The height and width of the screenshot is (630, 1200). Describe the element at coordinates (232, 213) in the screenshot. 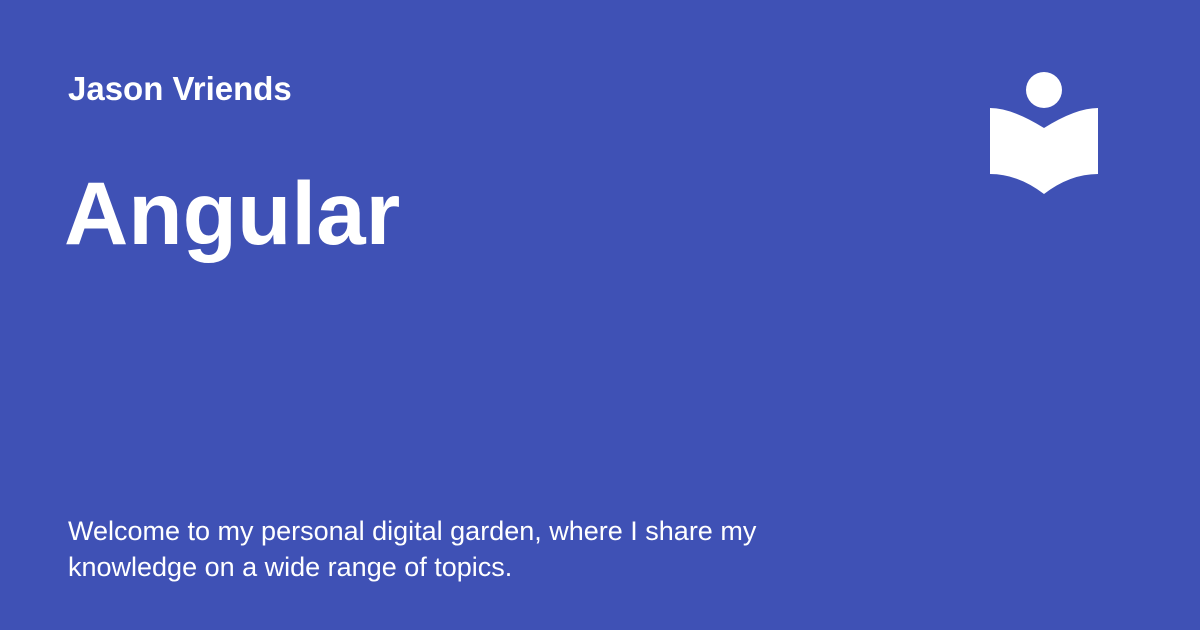

I see `page-title: Angular` at that location.